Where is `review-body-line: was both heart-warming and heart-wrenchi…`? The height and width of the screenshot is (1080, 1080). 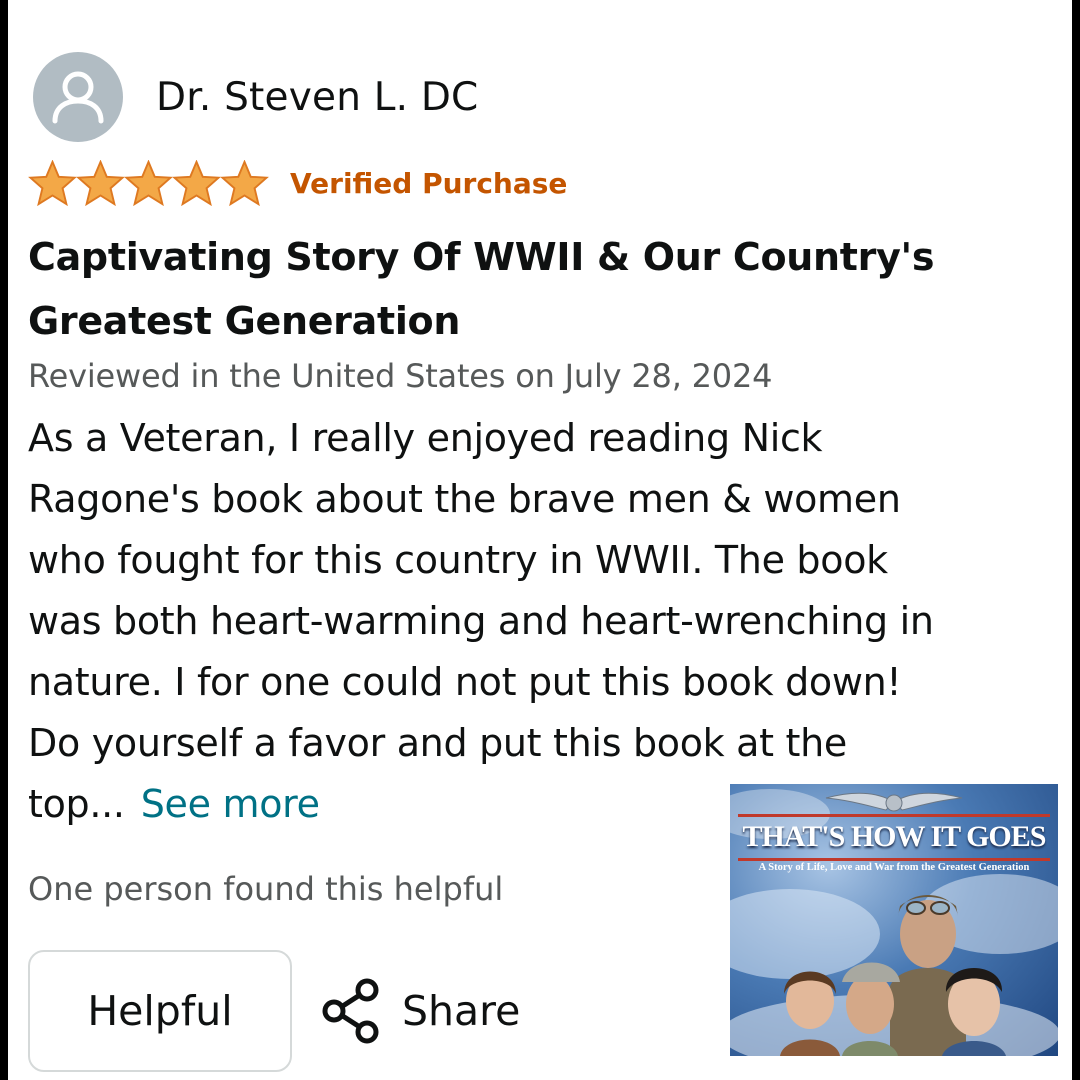 review-body-line: was both heart-warming and heart-wrenchi… is located at coordinates (481, 621).